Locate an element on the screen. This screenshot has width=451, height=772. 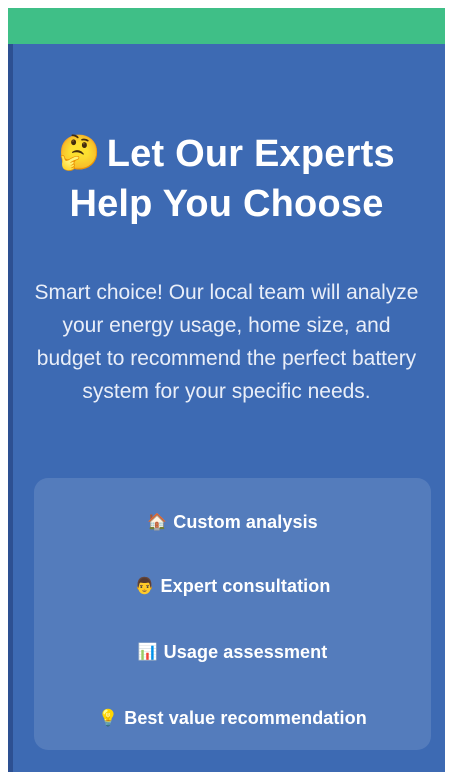
benefit-label: Custom analysis is located at coordinates (245, 522).